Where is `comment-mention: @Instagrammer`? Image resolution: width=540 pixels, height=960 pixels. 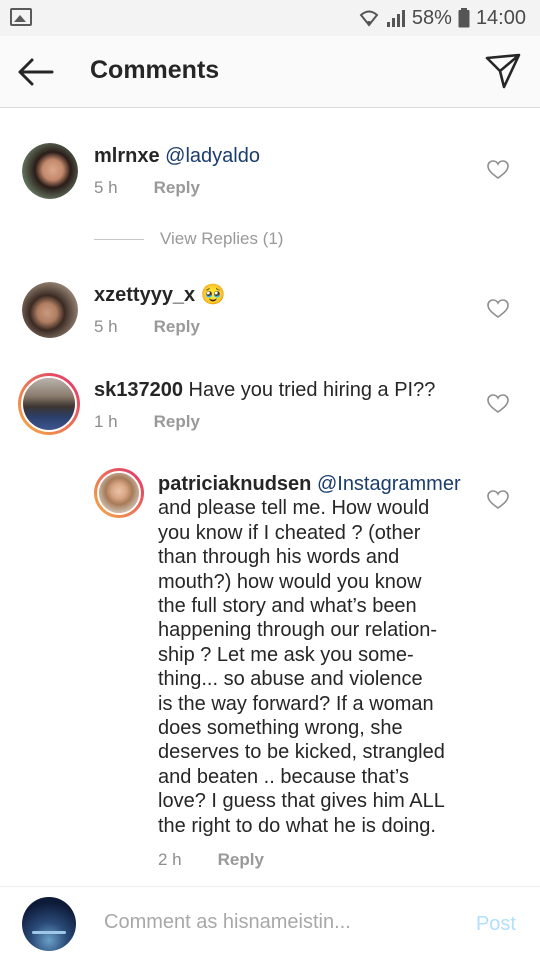 comment-mention: @Instagrammer is located at coordinates (389, 484).